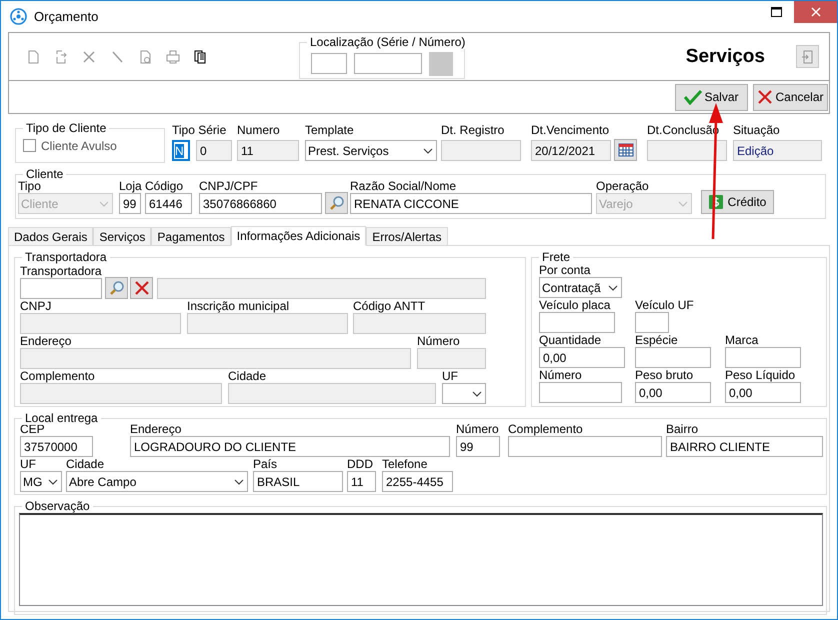 The height and width of the screenshot is (620, 838). Describe the element at coordinates (29, 186) in the screenshot. I see `field-label: Tipo` at that location.